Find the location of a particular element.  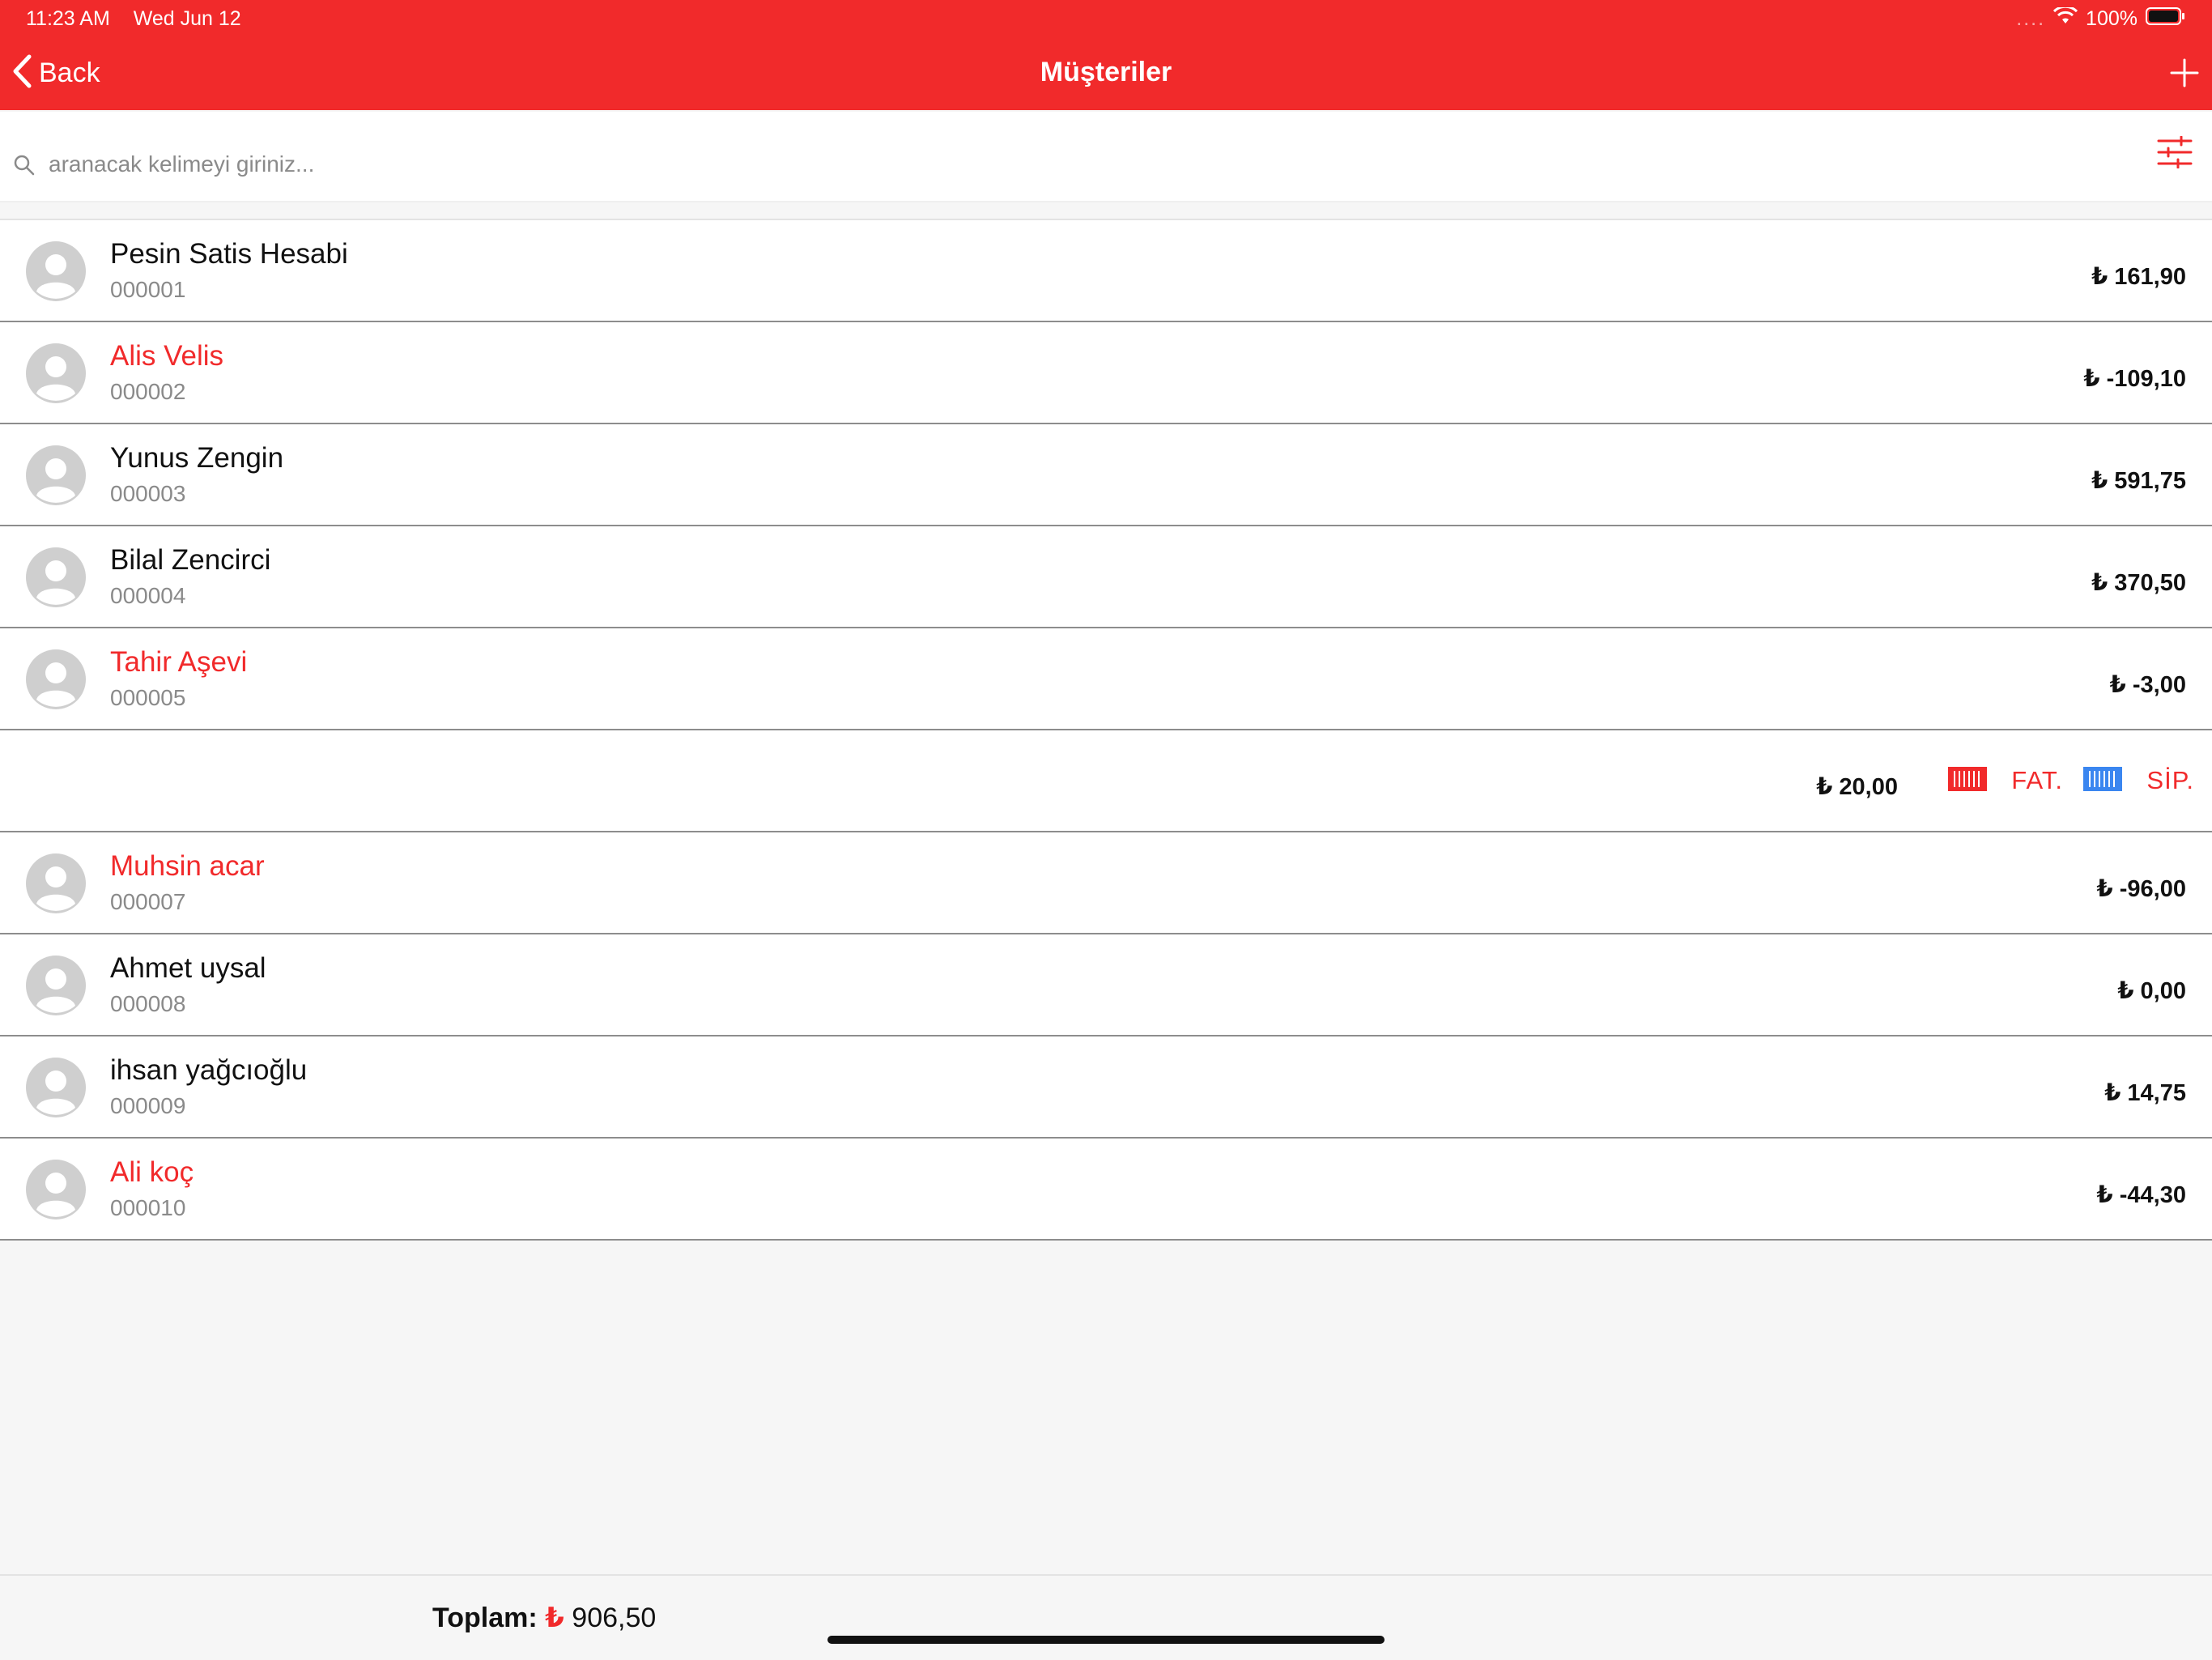

total-currency: ₺ is located at coordinates (555, 1618).